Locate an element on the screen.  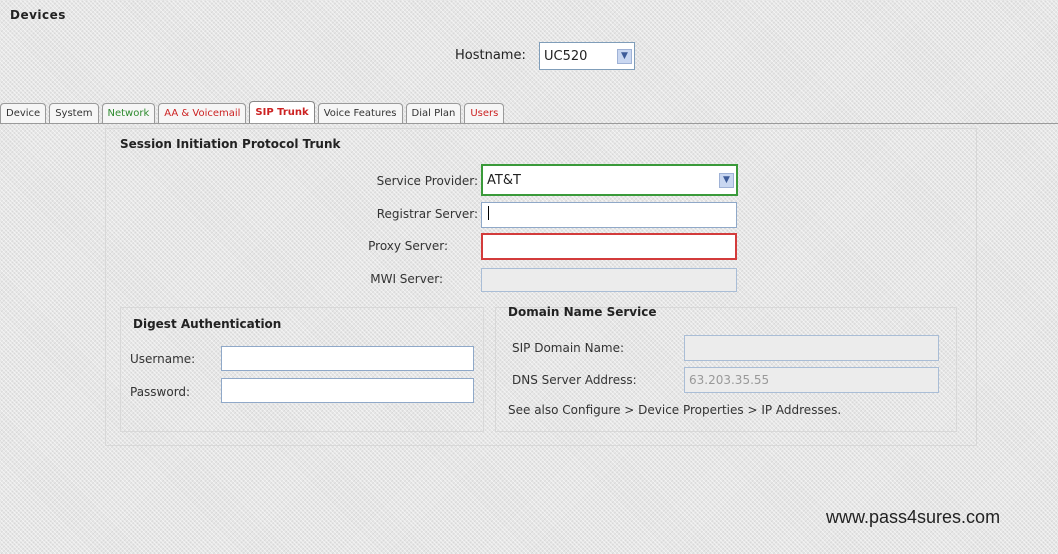
tab-users: Users is located at coordinates (484, 113).